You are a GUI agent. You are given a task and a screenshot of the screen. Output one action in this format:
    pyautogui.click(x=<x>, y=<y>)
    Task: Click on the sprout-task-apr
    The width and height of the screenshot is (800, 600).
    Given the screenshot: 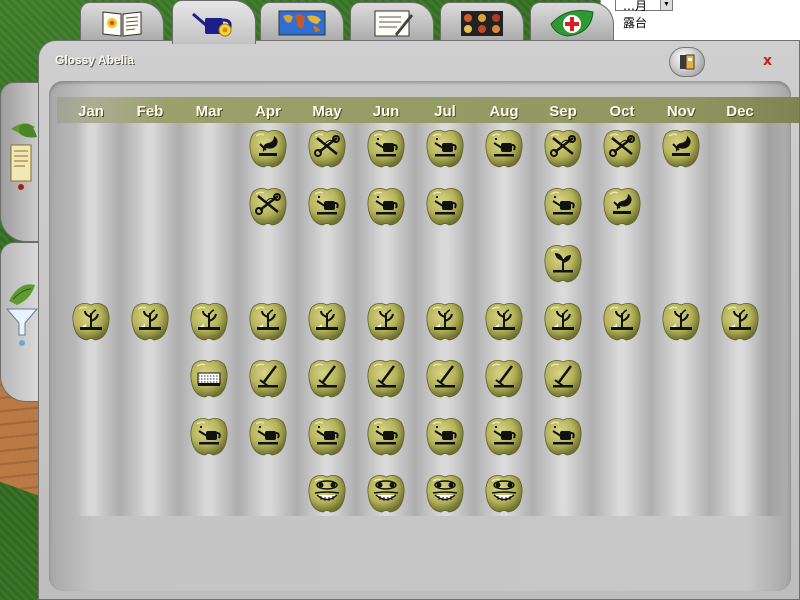 What is the action you would take?
    pyautogui.click(x=268, y=321)
    